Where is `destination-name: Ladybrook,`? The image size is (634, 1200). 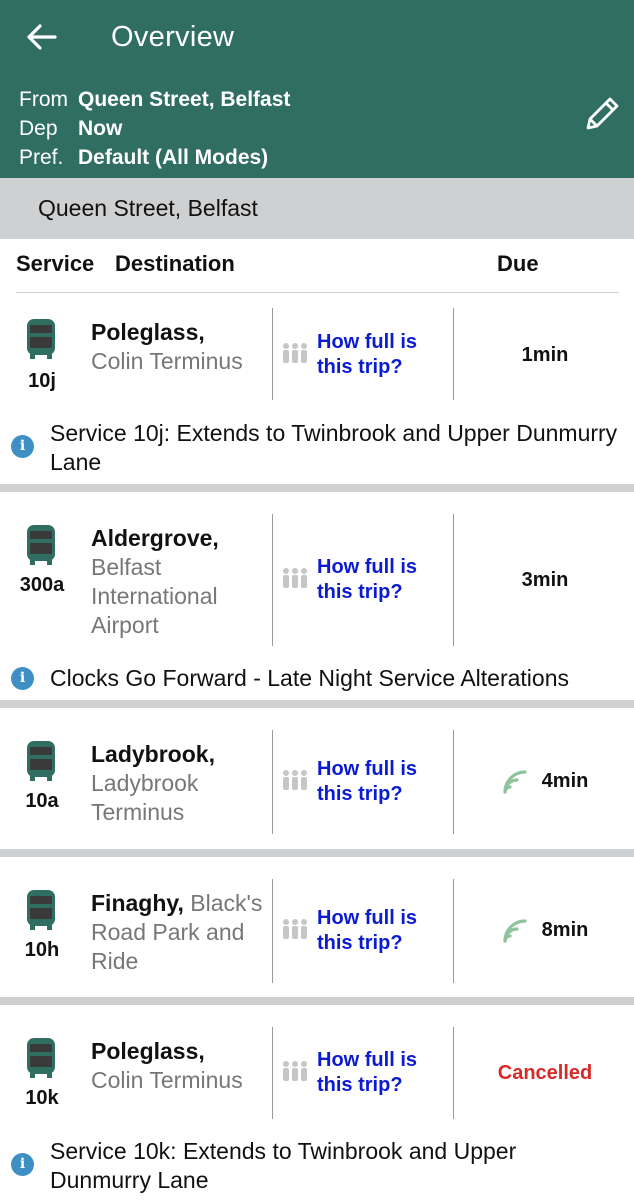
destination-name: Ladybrook, is located at coordinates (153, 754).